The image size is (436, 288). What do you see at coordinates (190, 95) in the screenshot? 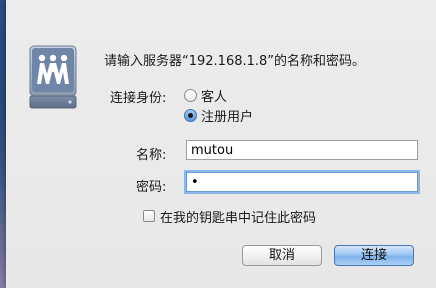
I see `radio-button-guest` at bounding box center [190, 95].